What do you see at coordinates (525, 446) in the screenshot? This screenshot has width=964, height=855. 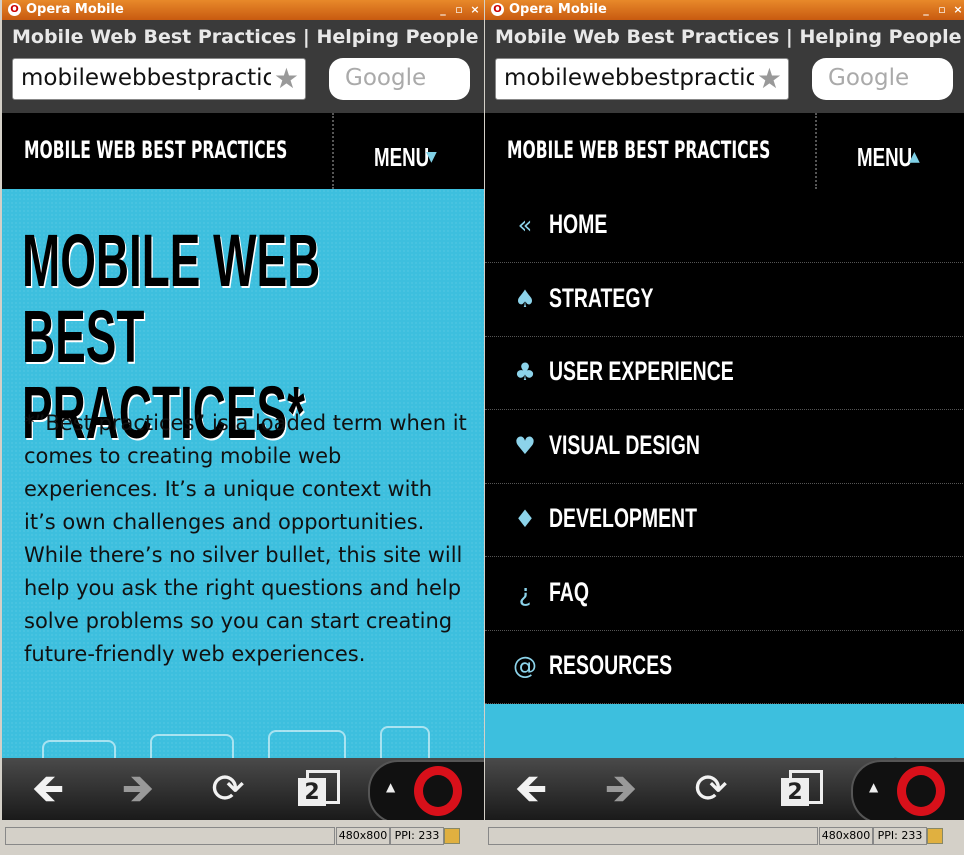 I see `heart-icon: ♥` at bounding box center [525, 446].